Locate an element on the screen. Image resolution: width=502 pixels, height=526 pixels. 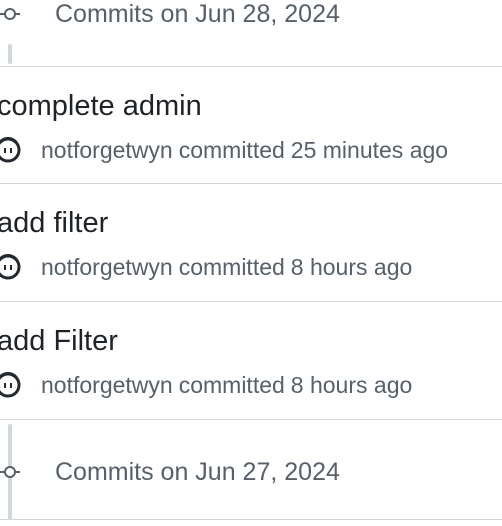
commit-meta: notforgetwyn committed 25 minutes ago is located at coordinates (224, 150).